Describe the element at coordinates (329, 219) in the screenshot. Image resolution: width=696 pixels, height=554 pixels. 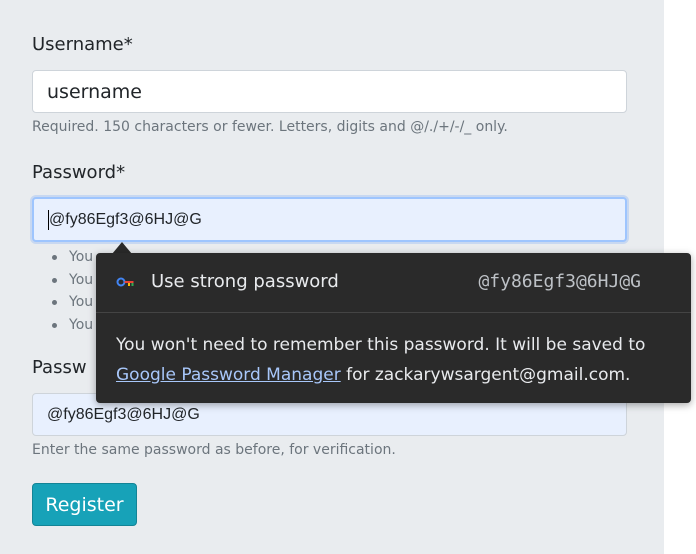
I see `password-input: @fy86Egf3@6HJ@G` at that location.